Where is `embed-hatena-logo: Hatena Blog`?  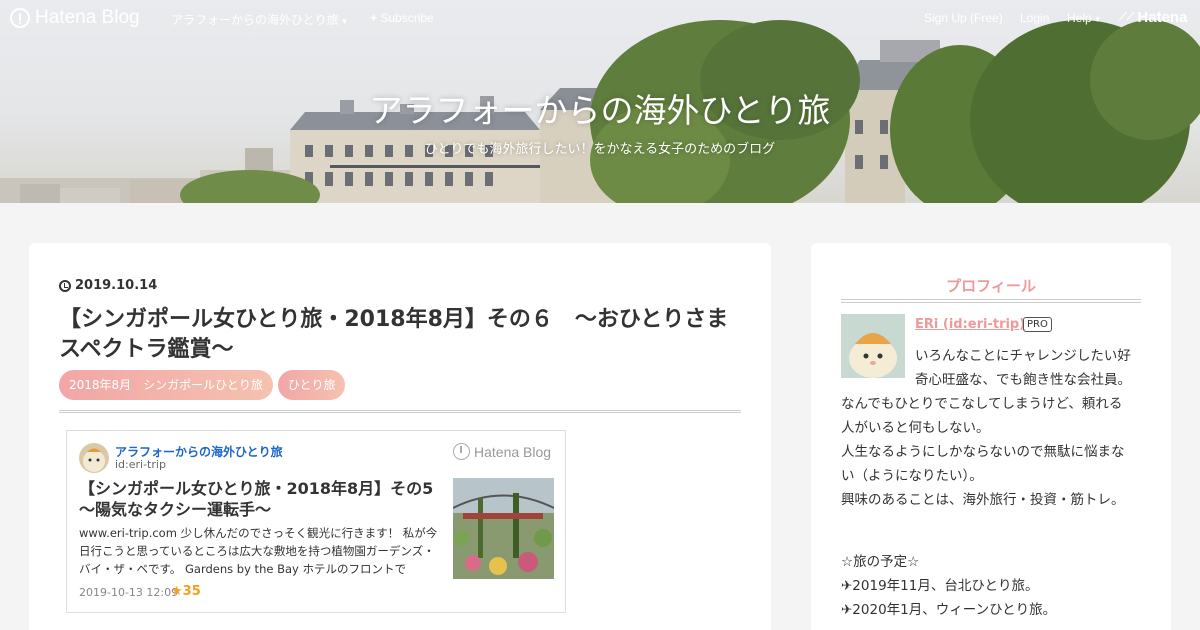
embed-hatena-logo: Hatena Blog is located at coordinates (502, 451).